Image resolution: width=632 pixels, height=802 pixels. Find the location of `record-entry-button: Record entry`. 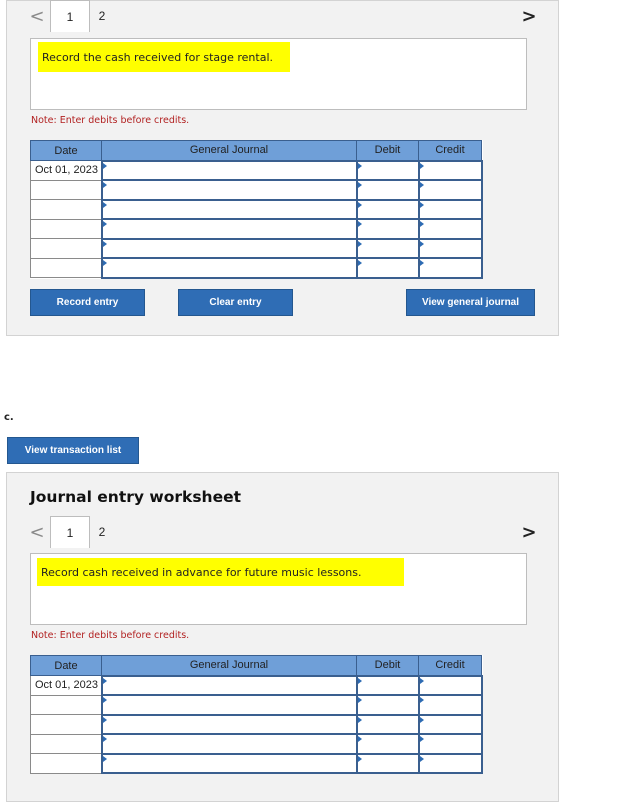

record-entry-button: Record entry is located at coordinates (87, 302).